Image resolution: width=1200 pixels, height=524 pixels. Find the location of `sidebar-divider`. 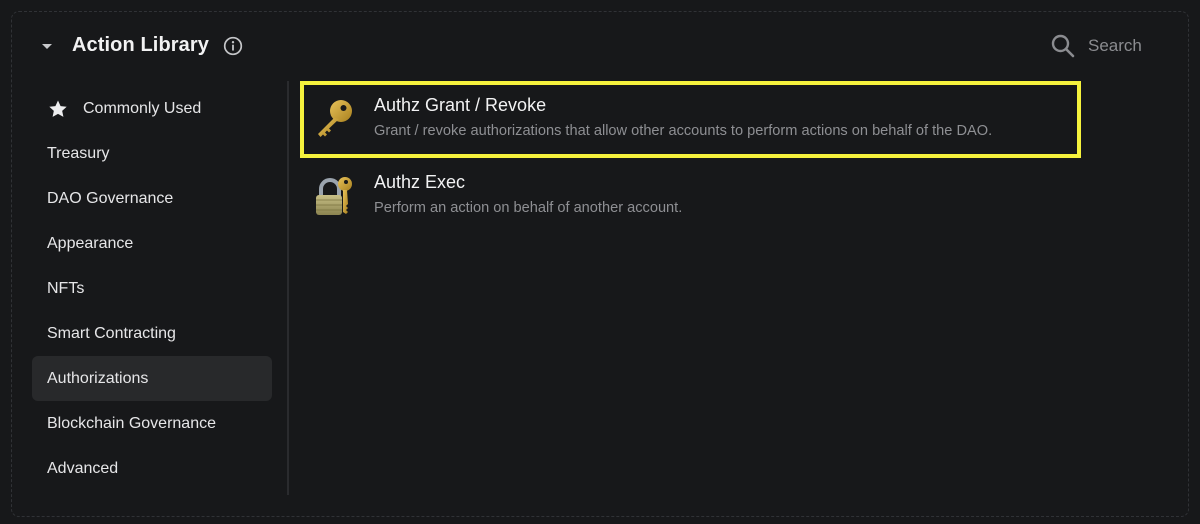

sidebar-divider is located at coordinates (288, 288).